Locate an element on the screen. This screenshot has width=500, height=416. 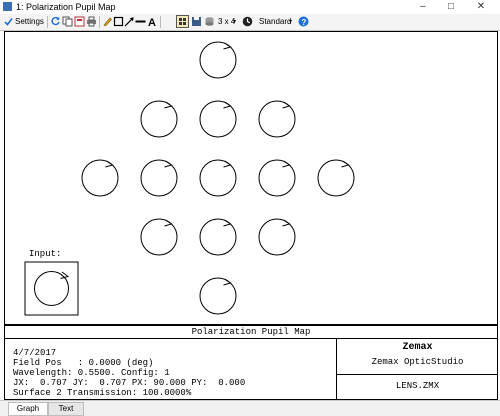
tab-text: Text is located at coordinates (66, 409).